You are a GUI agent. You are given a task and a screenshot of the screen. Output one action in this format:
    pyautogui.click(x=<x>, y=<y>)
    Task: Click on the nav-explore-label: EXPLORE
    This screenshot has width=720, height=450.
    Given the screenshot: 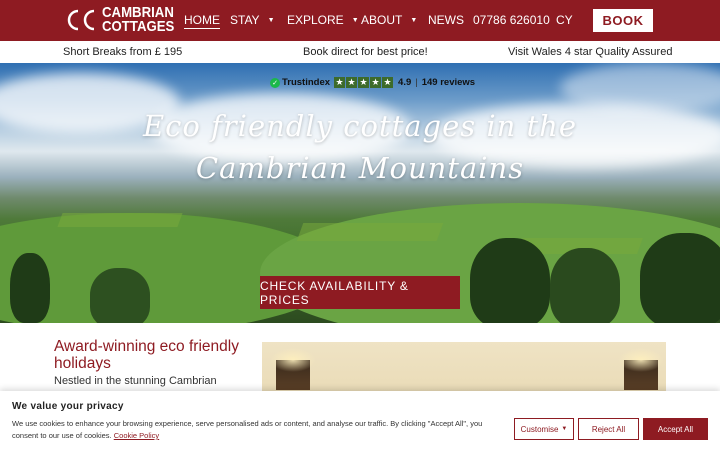 What is the action you would take?
    pyautogui.click(x=315, y=20)
    